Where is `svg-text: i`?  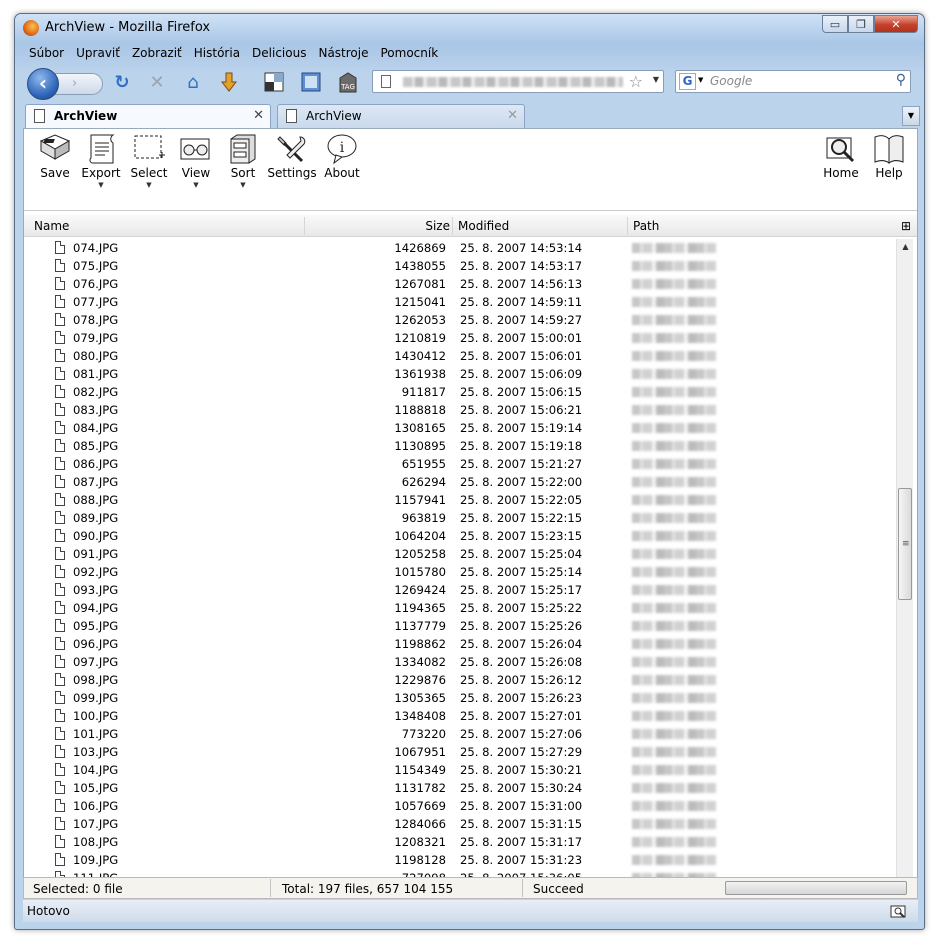
svg-text: i is located at coordinates (342, 148).